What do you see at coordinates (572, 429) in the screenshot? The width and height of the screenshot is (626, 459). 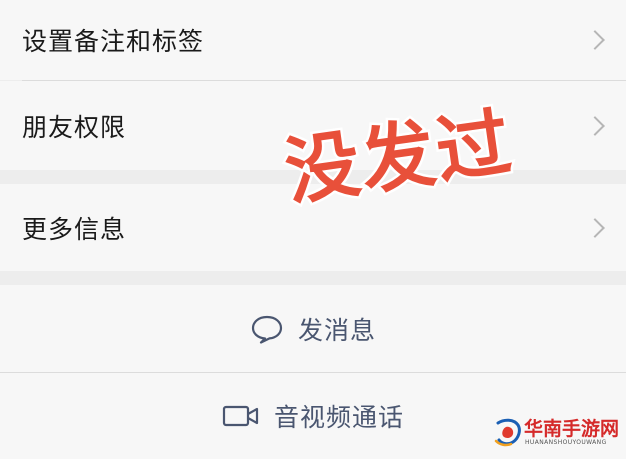 I see `watermark-title: 华南手游网` at bounding box center [572, 429].